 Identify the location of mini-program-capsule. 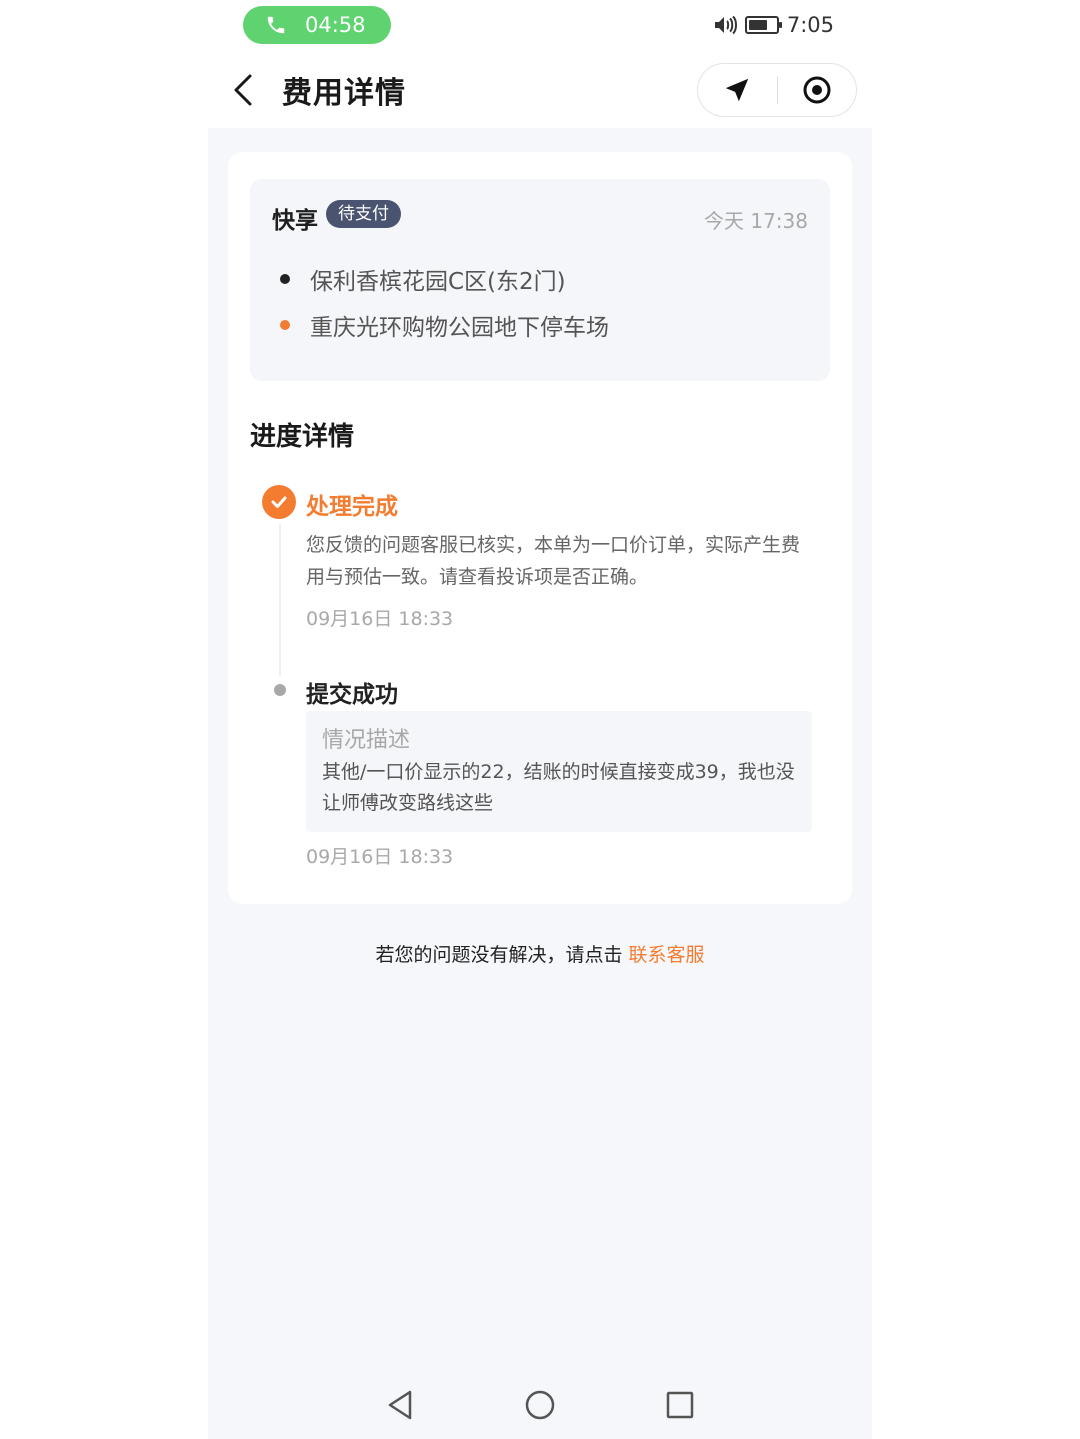
(777, 90).